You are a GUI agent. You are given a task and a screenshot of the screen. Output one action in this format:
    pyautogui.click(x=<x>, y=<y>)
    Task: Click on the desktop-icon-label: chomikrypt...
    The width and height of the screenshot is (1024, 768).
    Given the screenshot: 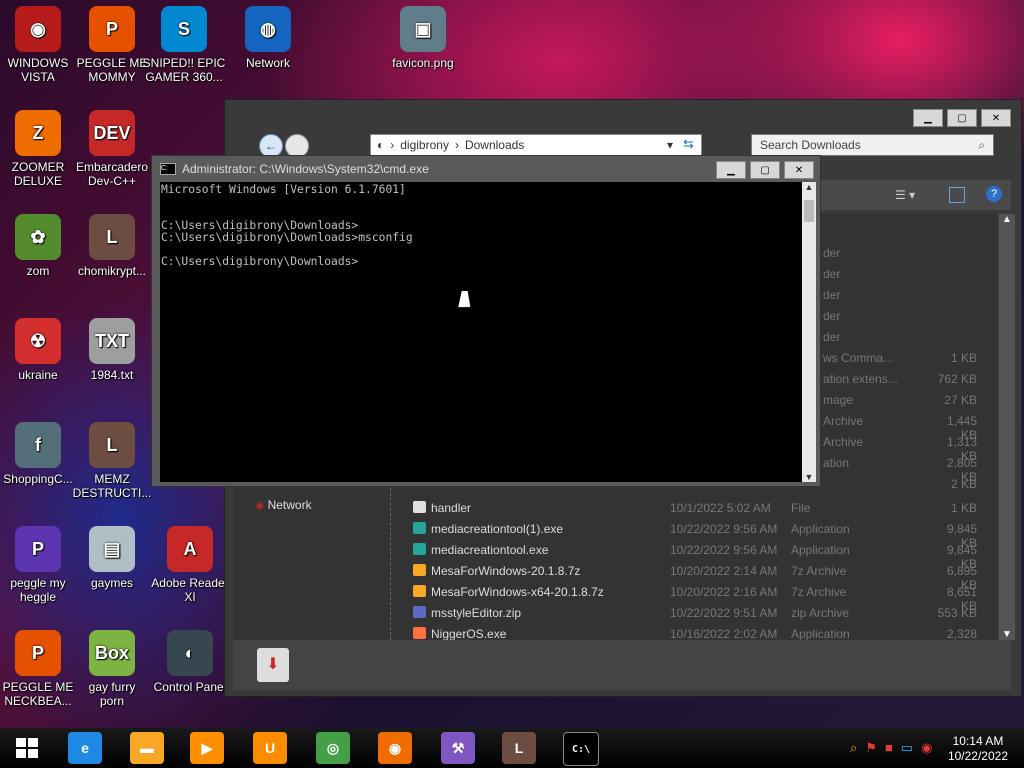 What is the action you would take?
    pyautogui.click(x=111, y=271)
    